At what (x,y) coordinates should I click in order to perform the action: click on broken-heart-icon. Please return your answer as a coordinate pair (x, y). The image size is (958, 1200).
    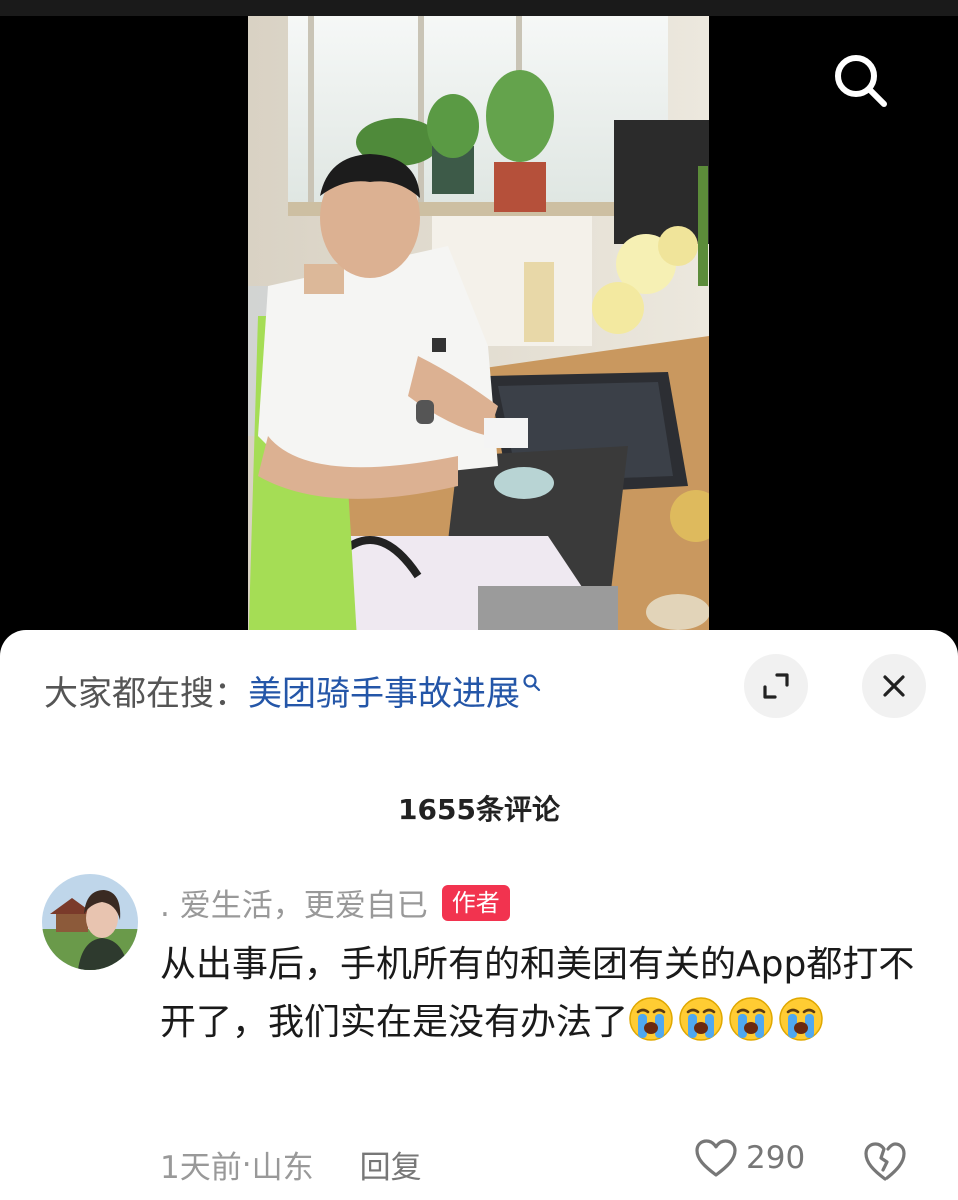
    Looking at the image, I should click on (885, 1161).